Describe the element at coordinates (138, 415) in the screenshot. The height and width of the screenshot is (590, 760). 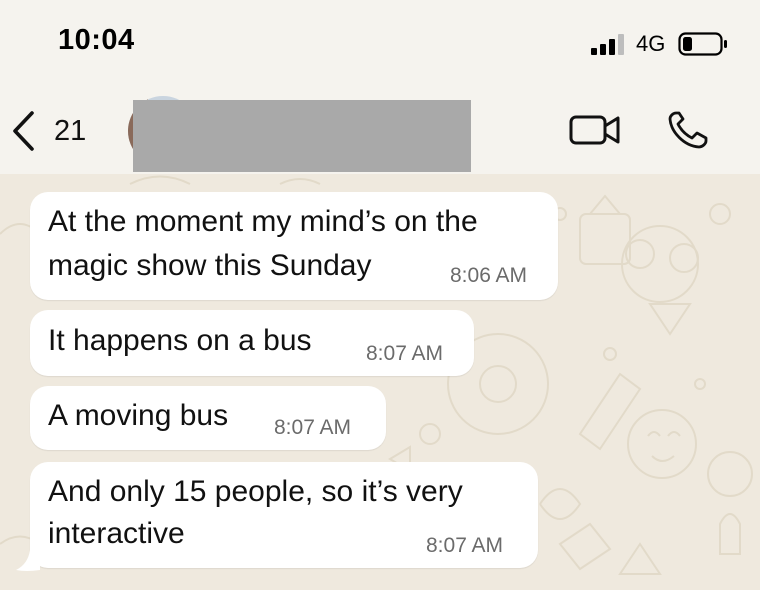
I see `message-text-line: A moving bus` at that location.